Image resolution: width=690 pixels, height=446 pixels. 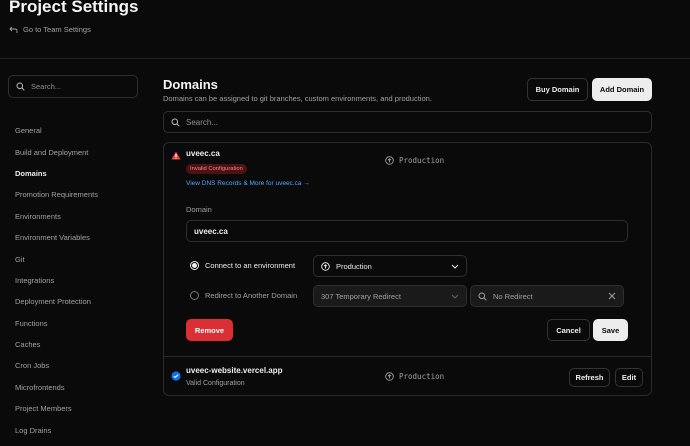 What do you see at coordinates (622, 89) in the screenshot?
I see `add-domain-button: Add Domain` at bounding box center [622, 89].